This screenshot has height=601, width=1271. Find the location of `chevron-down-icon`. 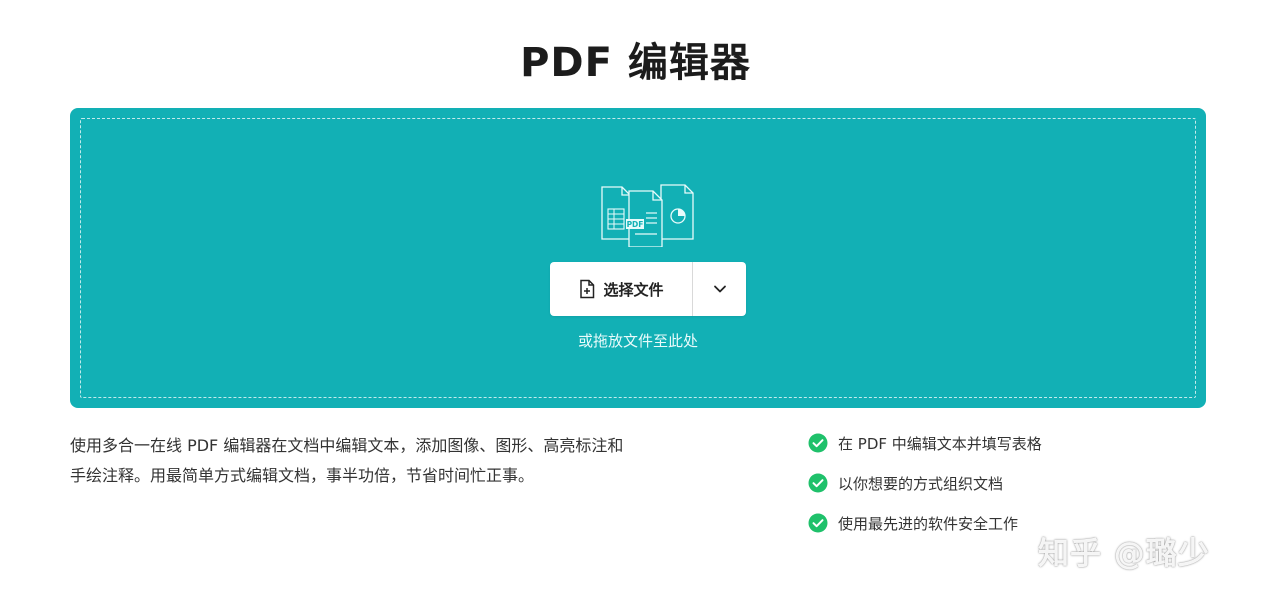

chevron-down-icon is located at coordinates (719, 289).